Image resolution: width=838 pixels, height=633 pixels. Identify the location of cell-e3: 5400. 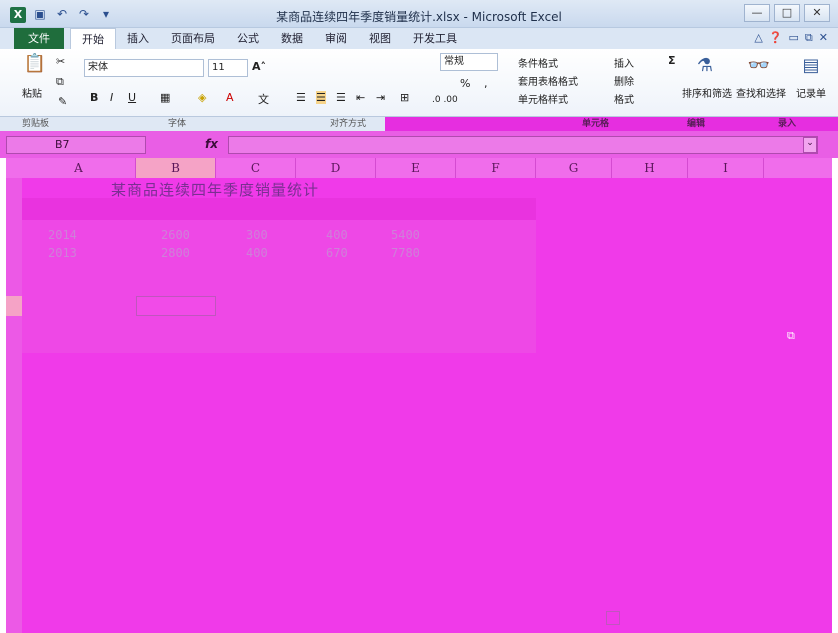
(405, 235).